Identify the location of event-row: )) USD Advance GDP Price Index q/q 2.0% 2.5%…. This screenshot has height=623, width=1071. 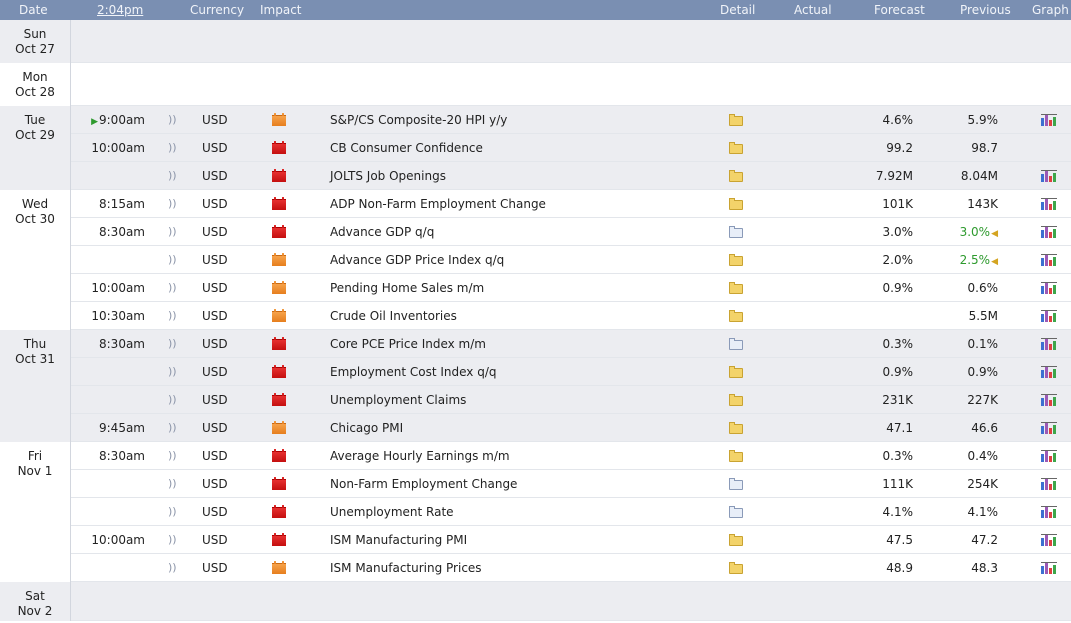
(571, 260).